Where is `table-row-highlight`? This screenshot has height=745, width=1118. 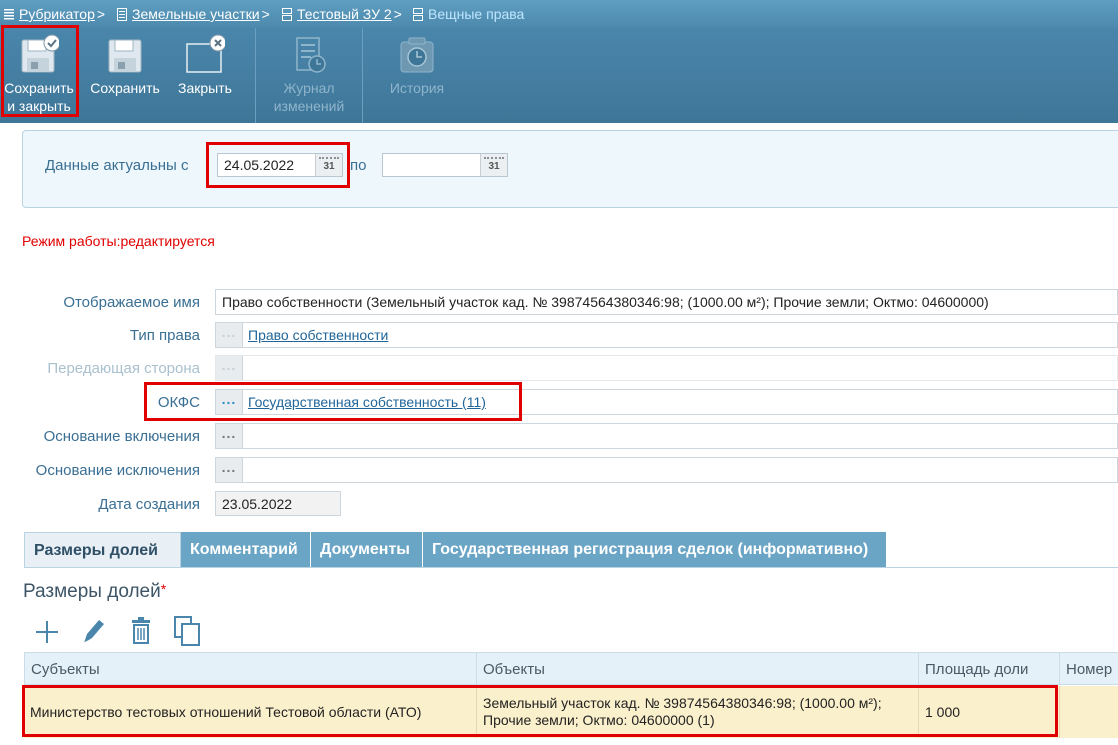
table-row-highlight is located at coordinates (540, 711).